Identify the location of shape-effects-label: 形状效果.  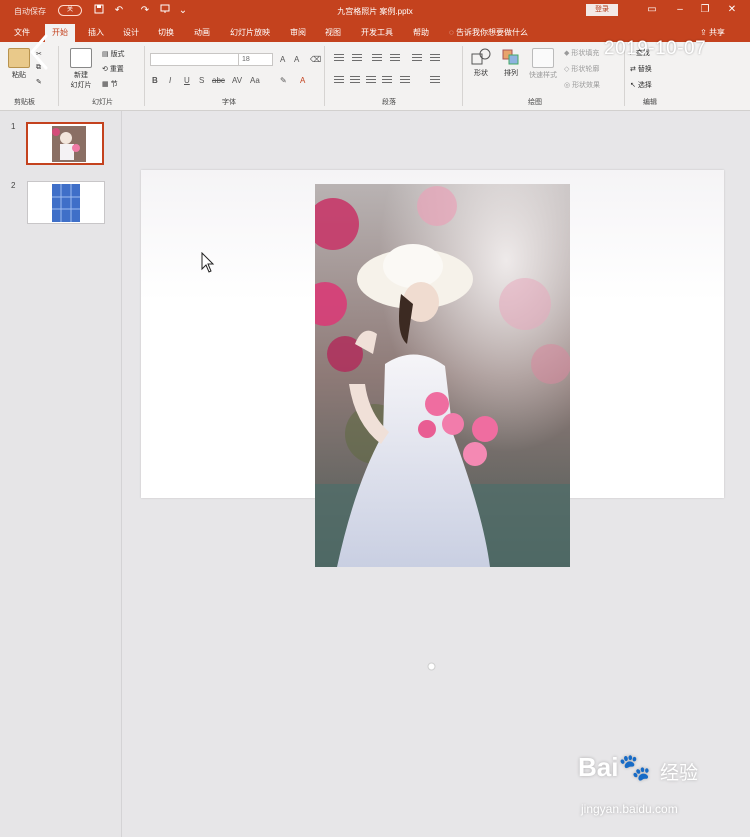
(586, 85).